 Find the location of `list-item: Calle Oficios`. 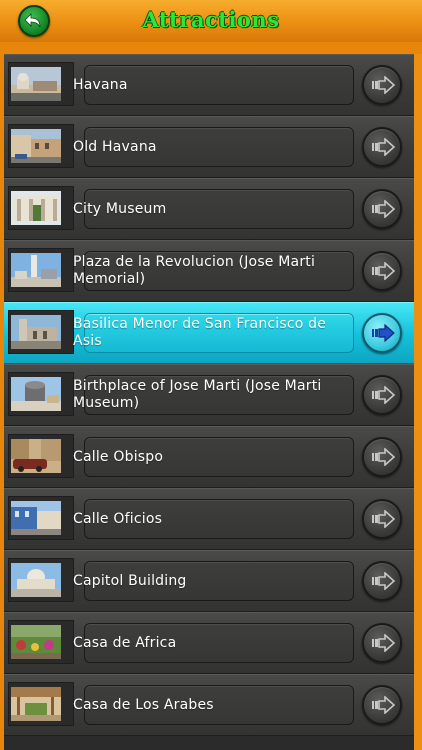

list-item: Calle Oficios is located at coordinates (209, 519).